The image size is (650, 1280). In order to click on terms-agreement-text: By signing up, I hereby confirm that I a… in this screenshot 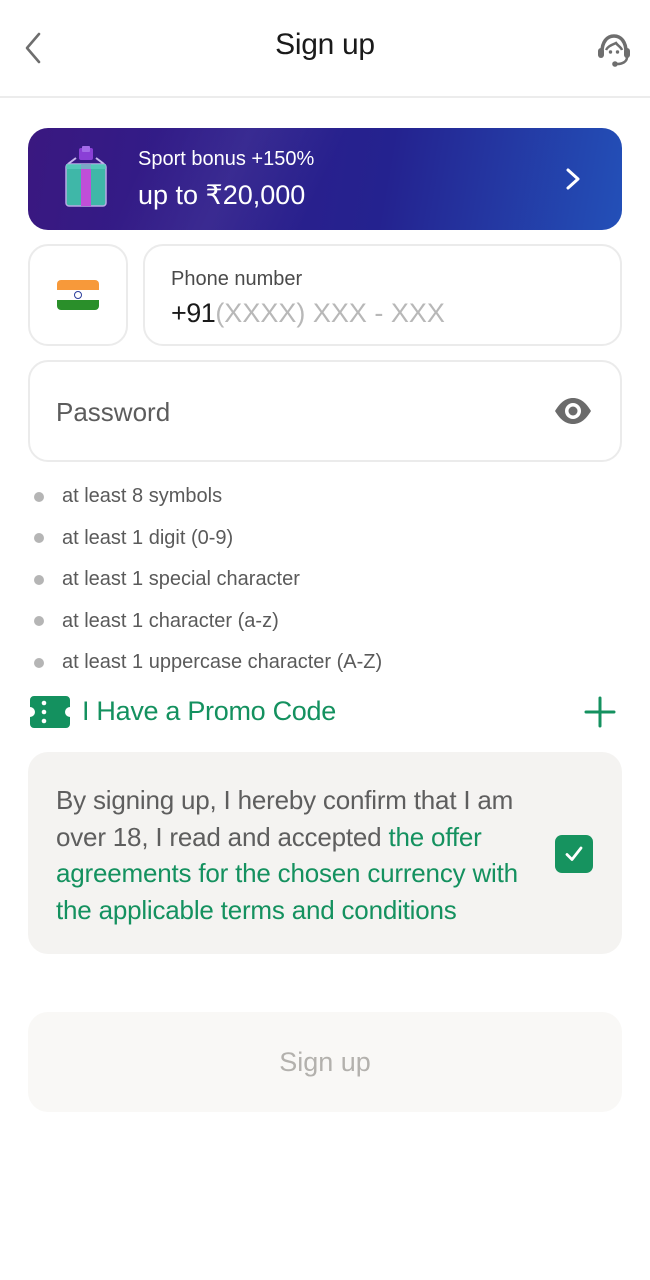, I will do `click(306, 855)`.